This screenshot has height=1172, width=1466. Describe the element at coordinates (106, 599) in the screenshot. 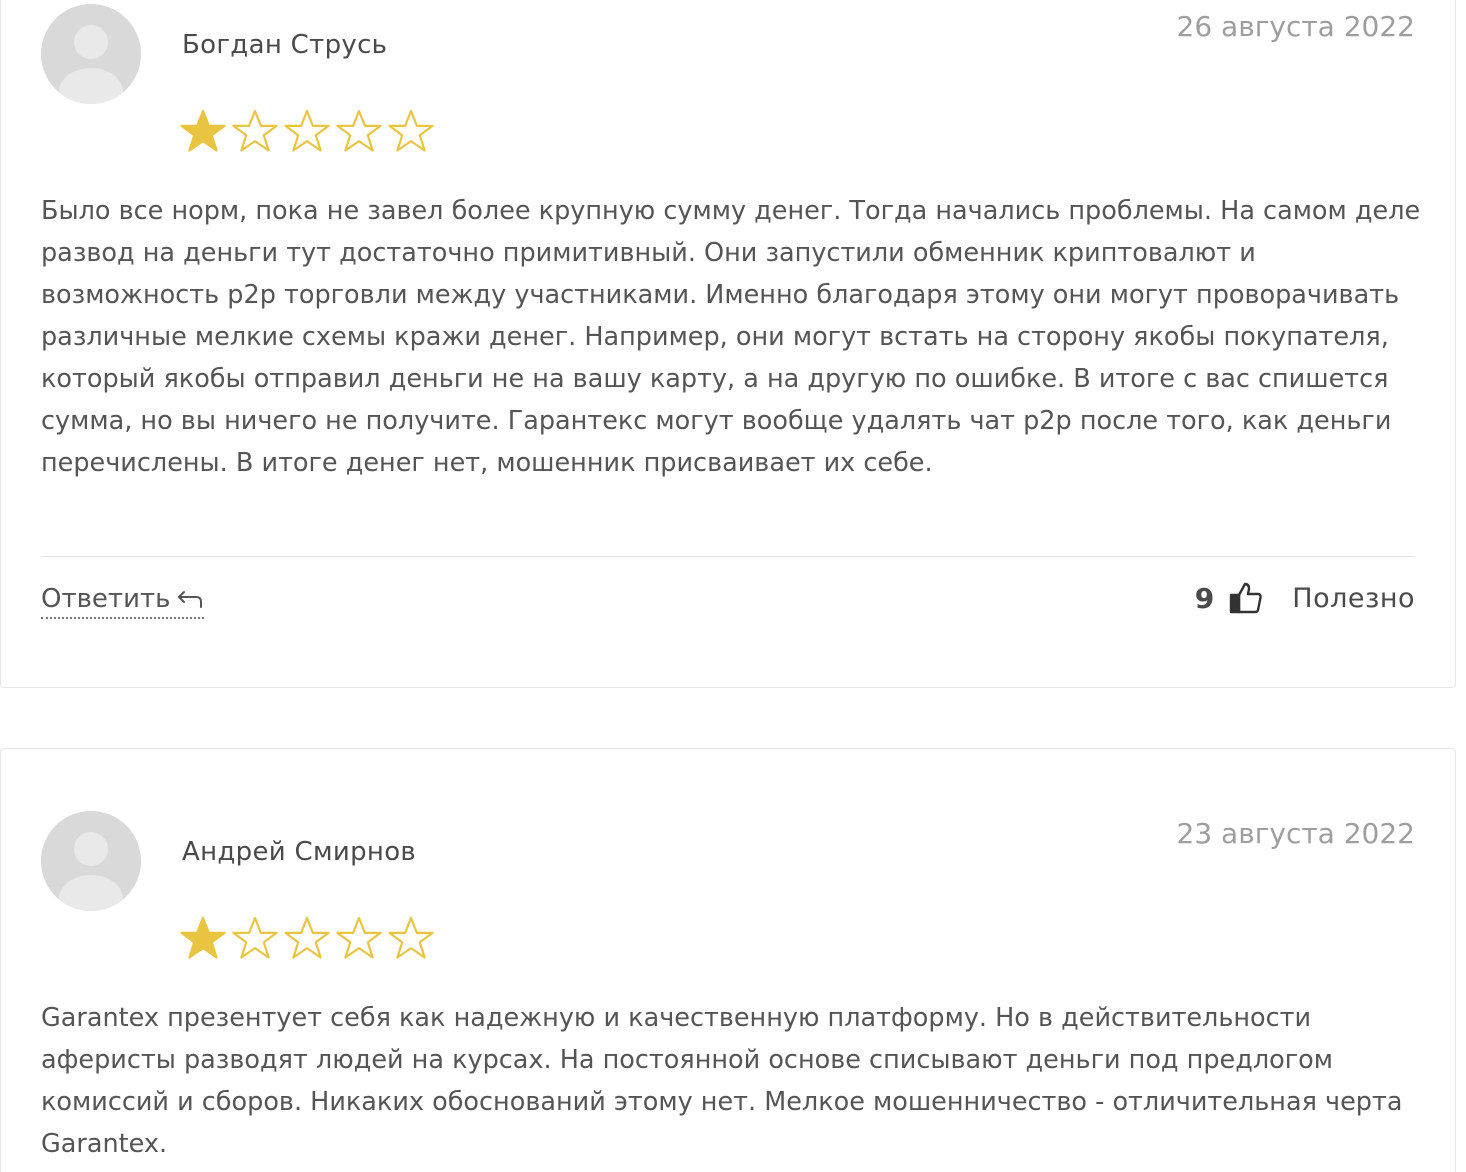

I see `reply-label: Ответить` at that location.